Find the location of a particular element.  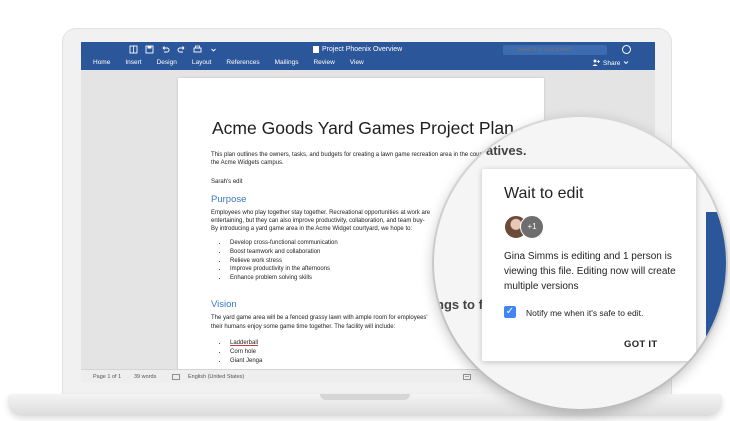

dialog-title: Wait to edit is located at coordinates (544, 193).